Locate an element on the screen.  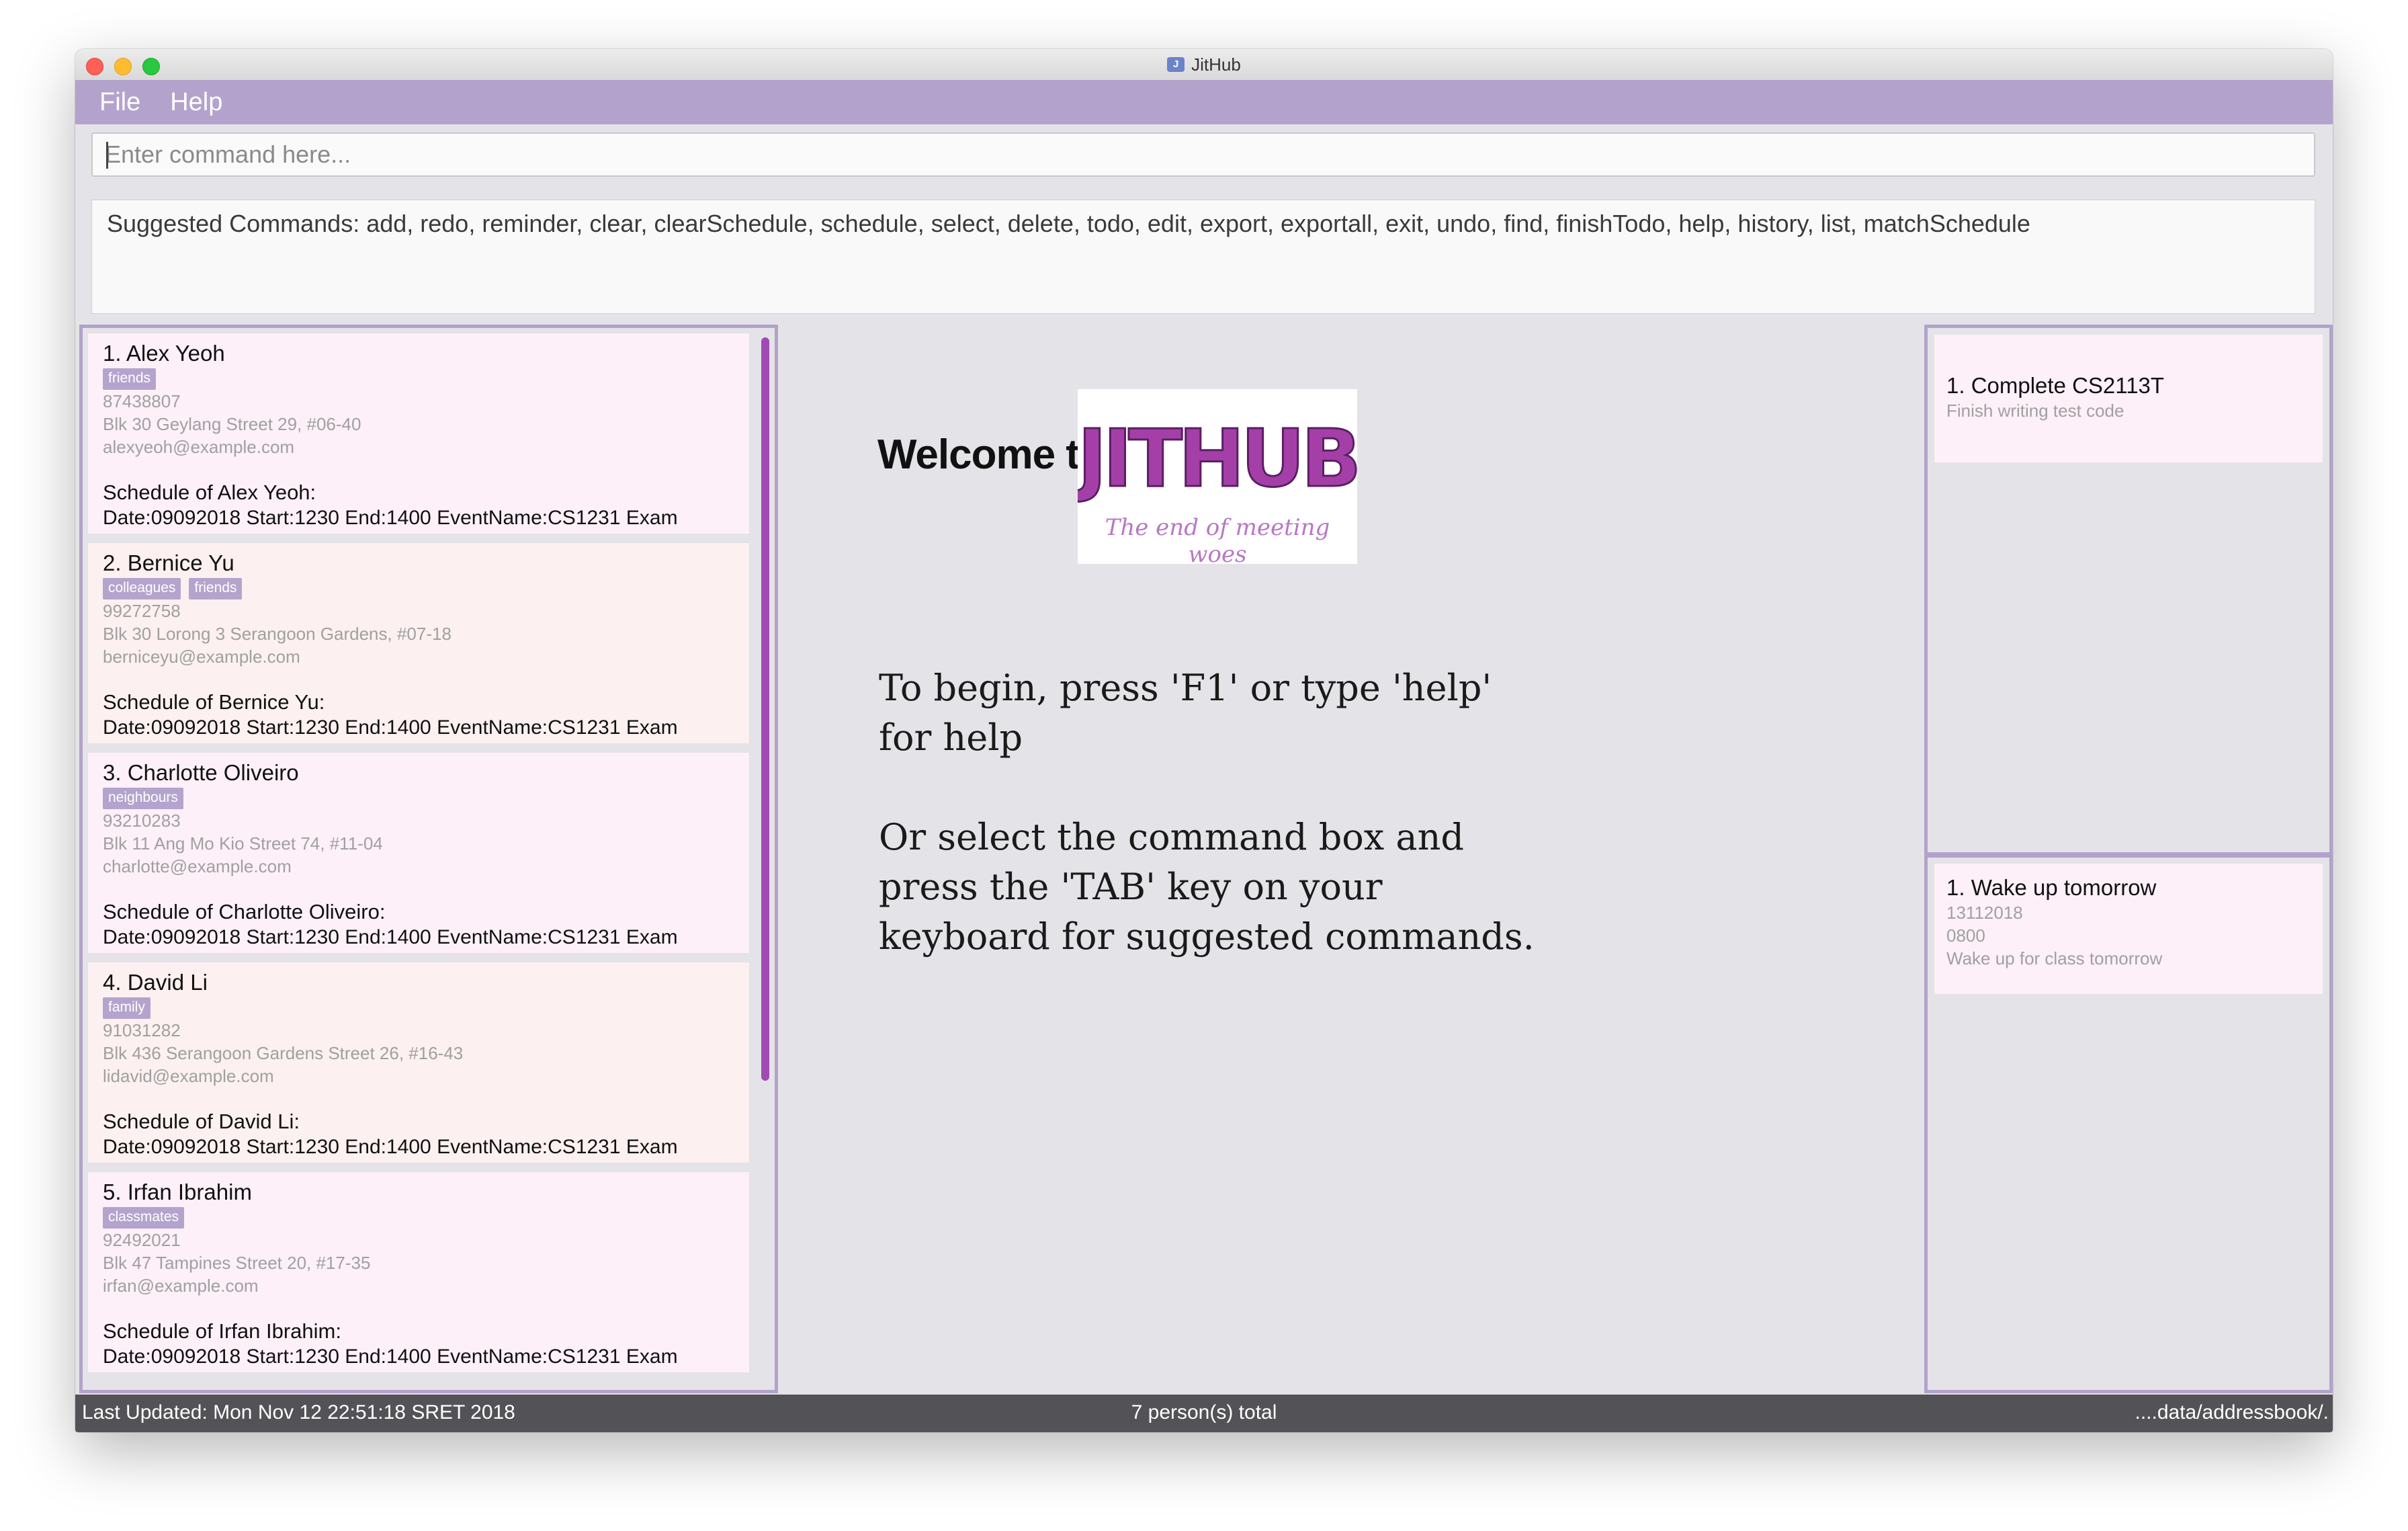
person-email: berniceyu@example.com is located at coordinates (201, 657).